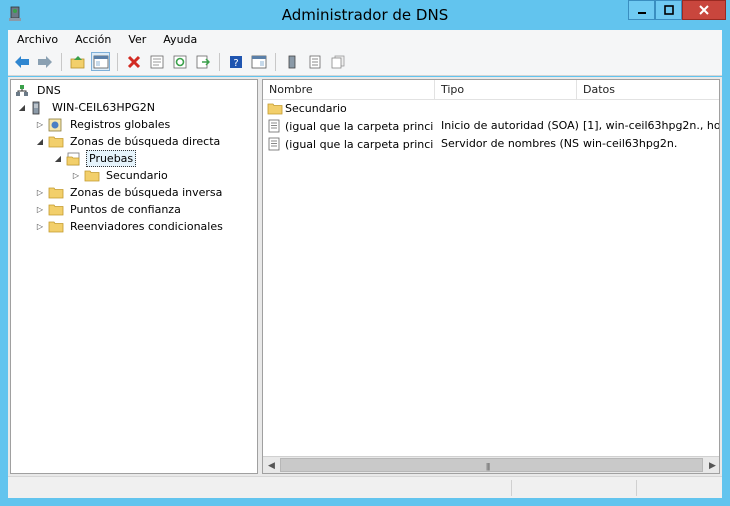 The width and height of the screenshot is (730, 506). I want to click on tree-label: Pruebas, so click(111, 158).